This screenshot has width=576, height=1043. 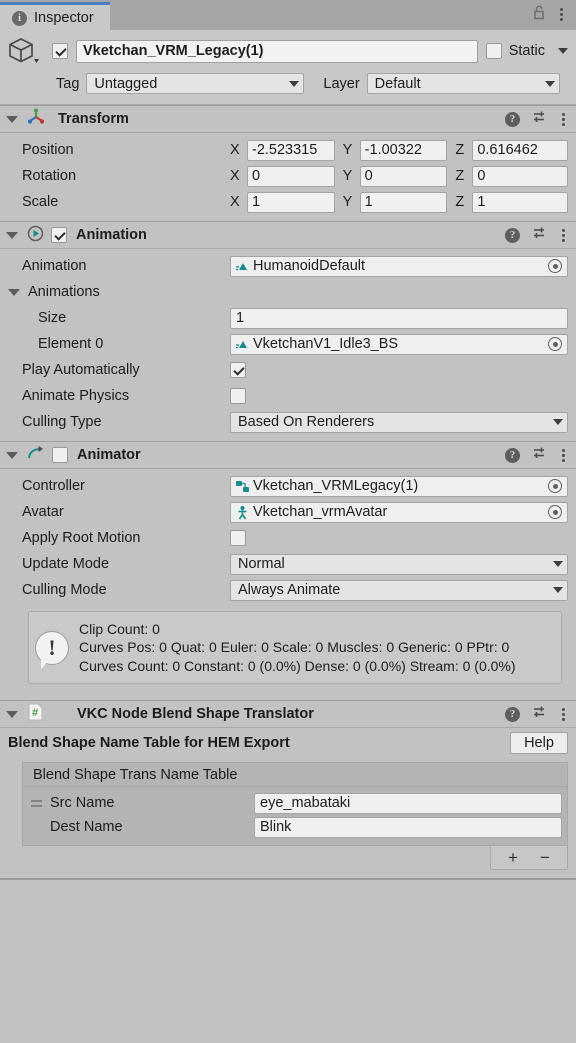 I want to click on layer-value: Default, so click(x=397, y=83).